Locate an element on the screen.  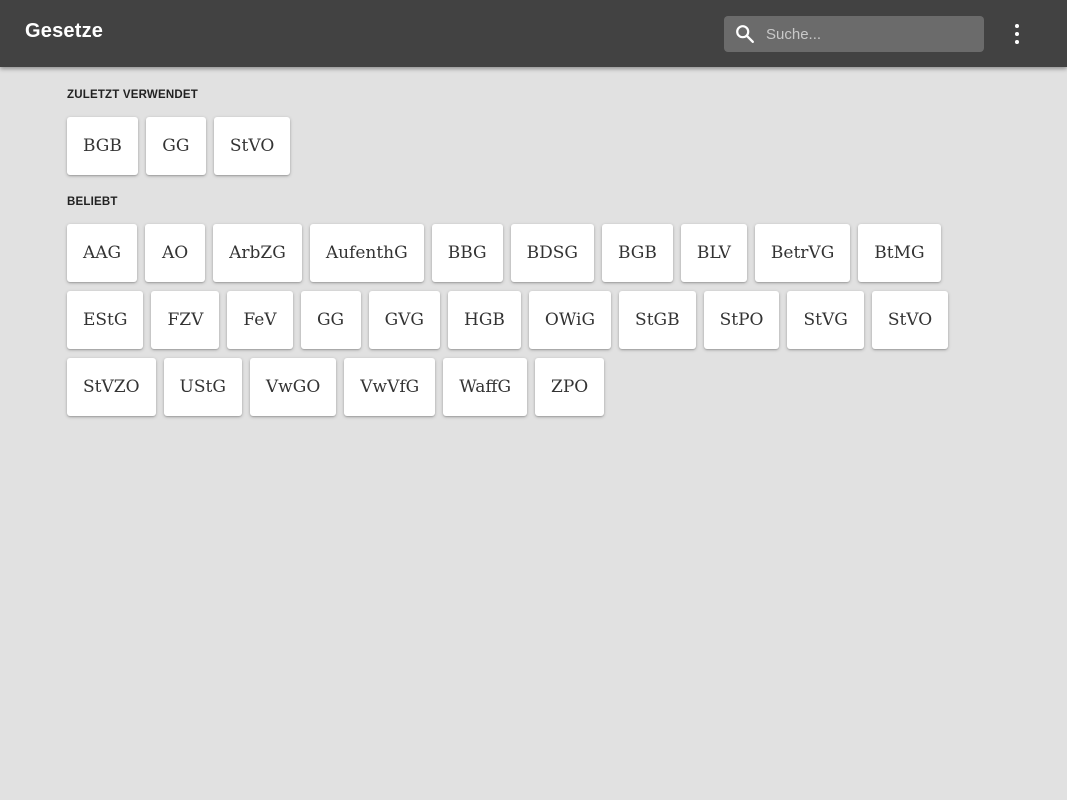
recent-law-card: StVO is located at coordinates (252, 146).